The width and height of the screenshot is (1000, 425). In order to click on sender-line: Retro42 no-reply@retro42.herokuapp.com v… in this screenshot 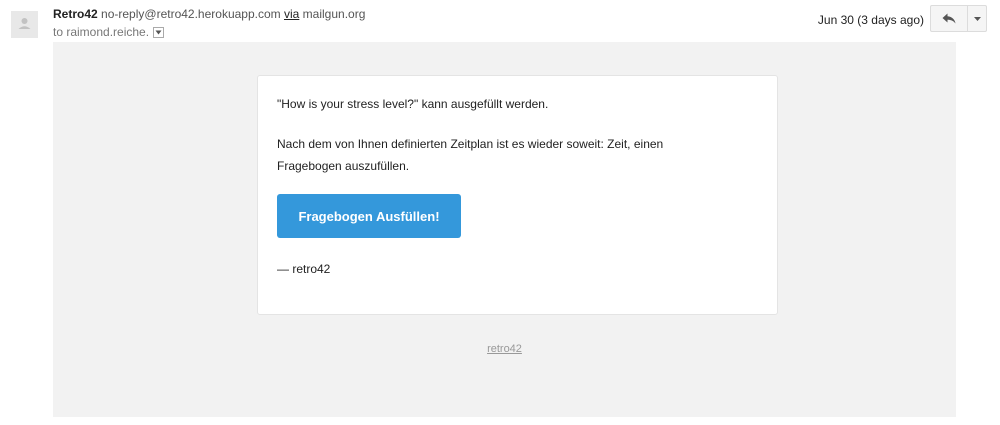, I will do `click(209, 14)`.